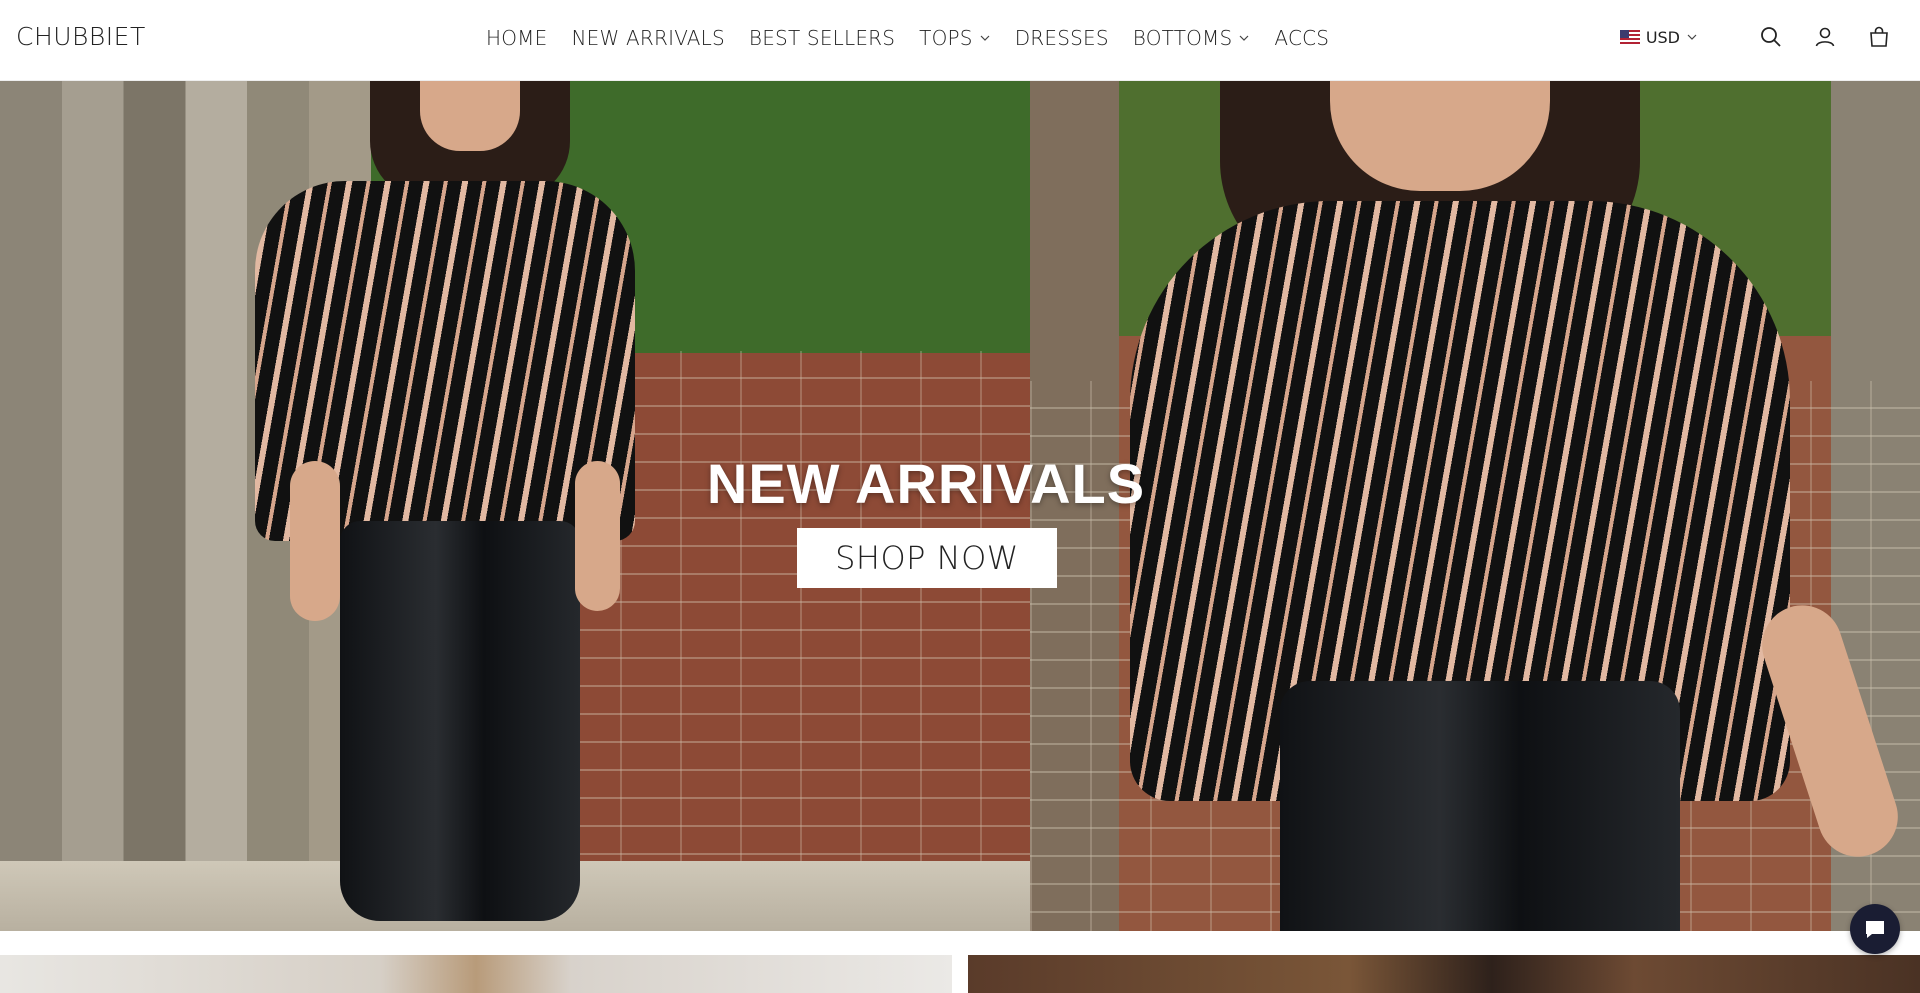 This screenshot has width=1920, height=993. I want to click on nav-item-tops: TOPS, so click(955, 38).